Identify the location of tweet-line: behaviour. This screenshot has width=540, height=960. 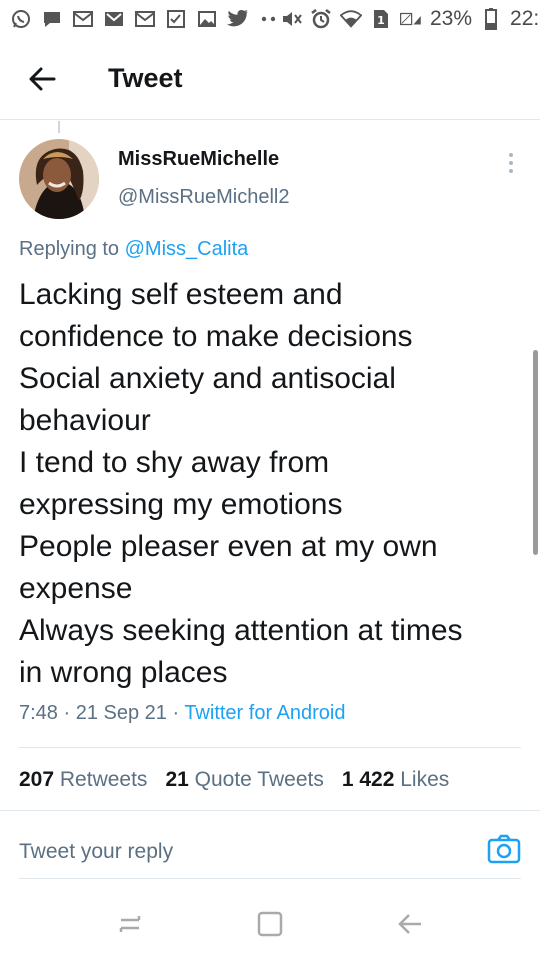
(85, 420).